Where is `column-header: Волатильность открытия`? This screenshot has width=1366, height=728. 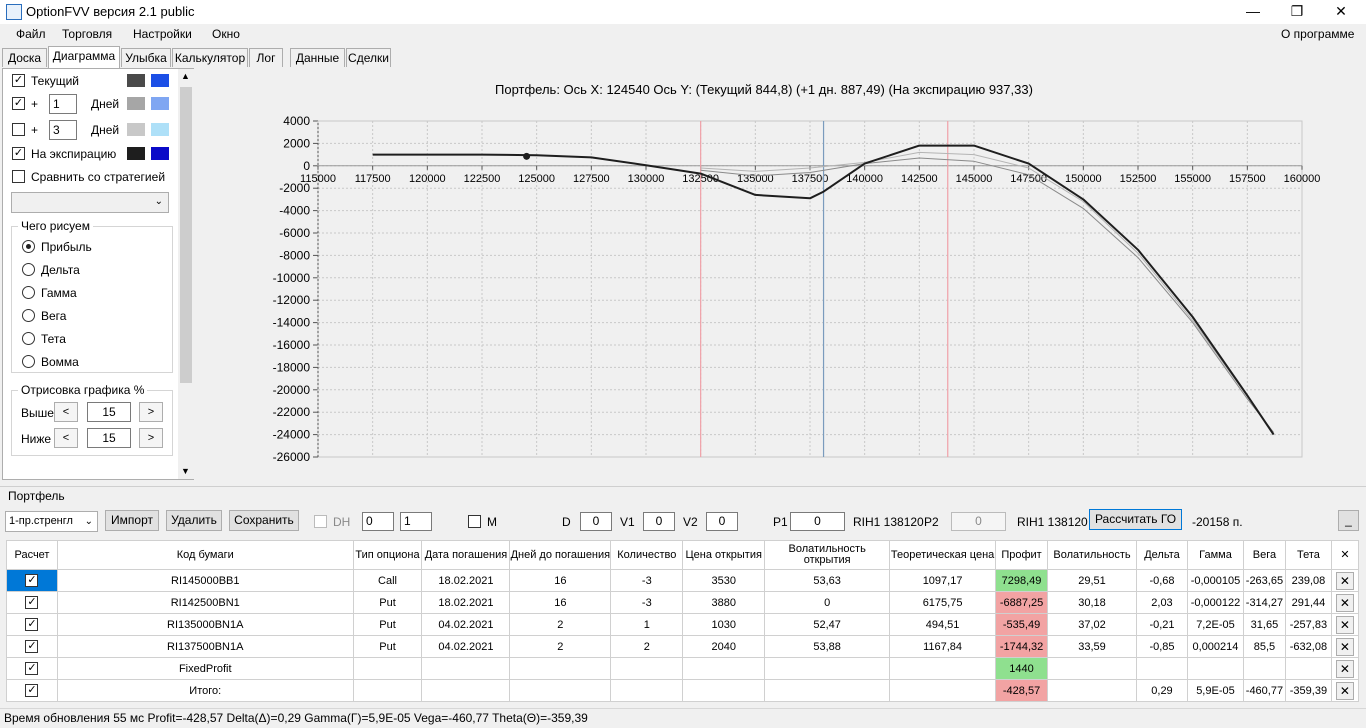
column-header: Волатильность открытия is located at coordinates (827, 555).